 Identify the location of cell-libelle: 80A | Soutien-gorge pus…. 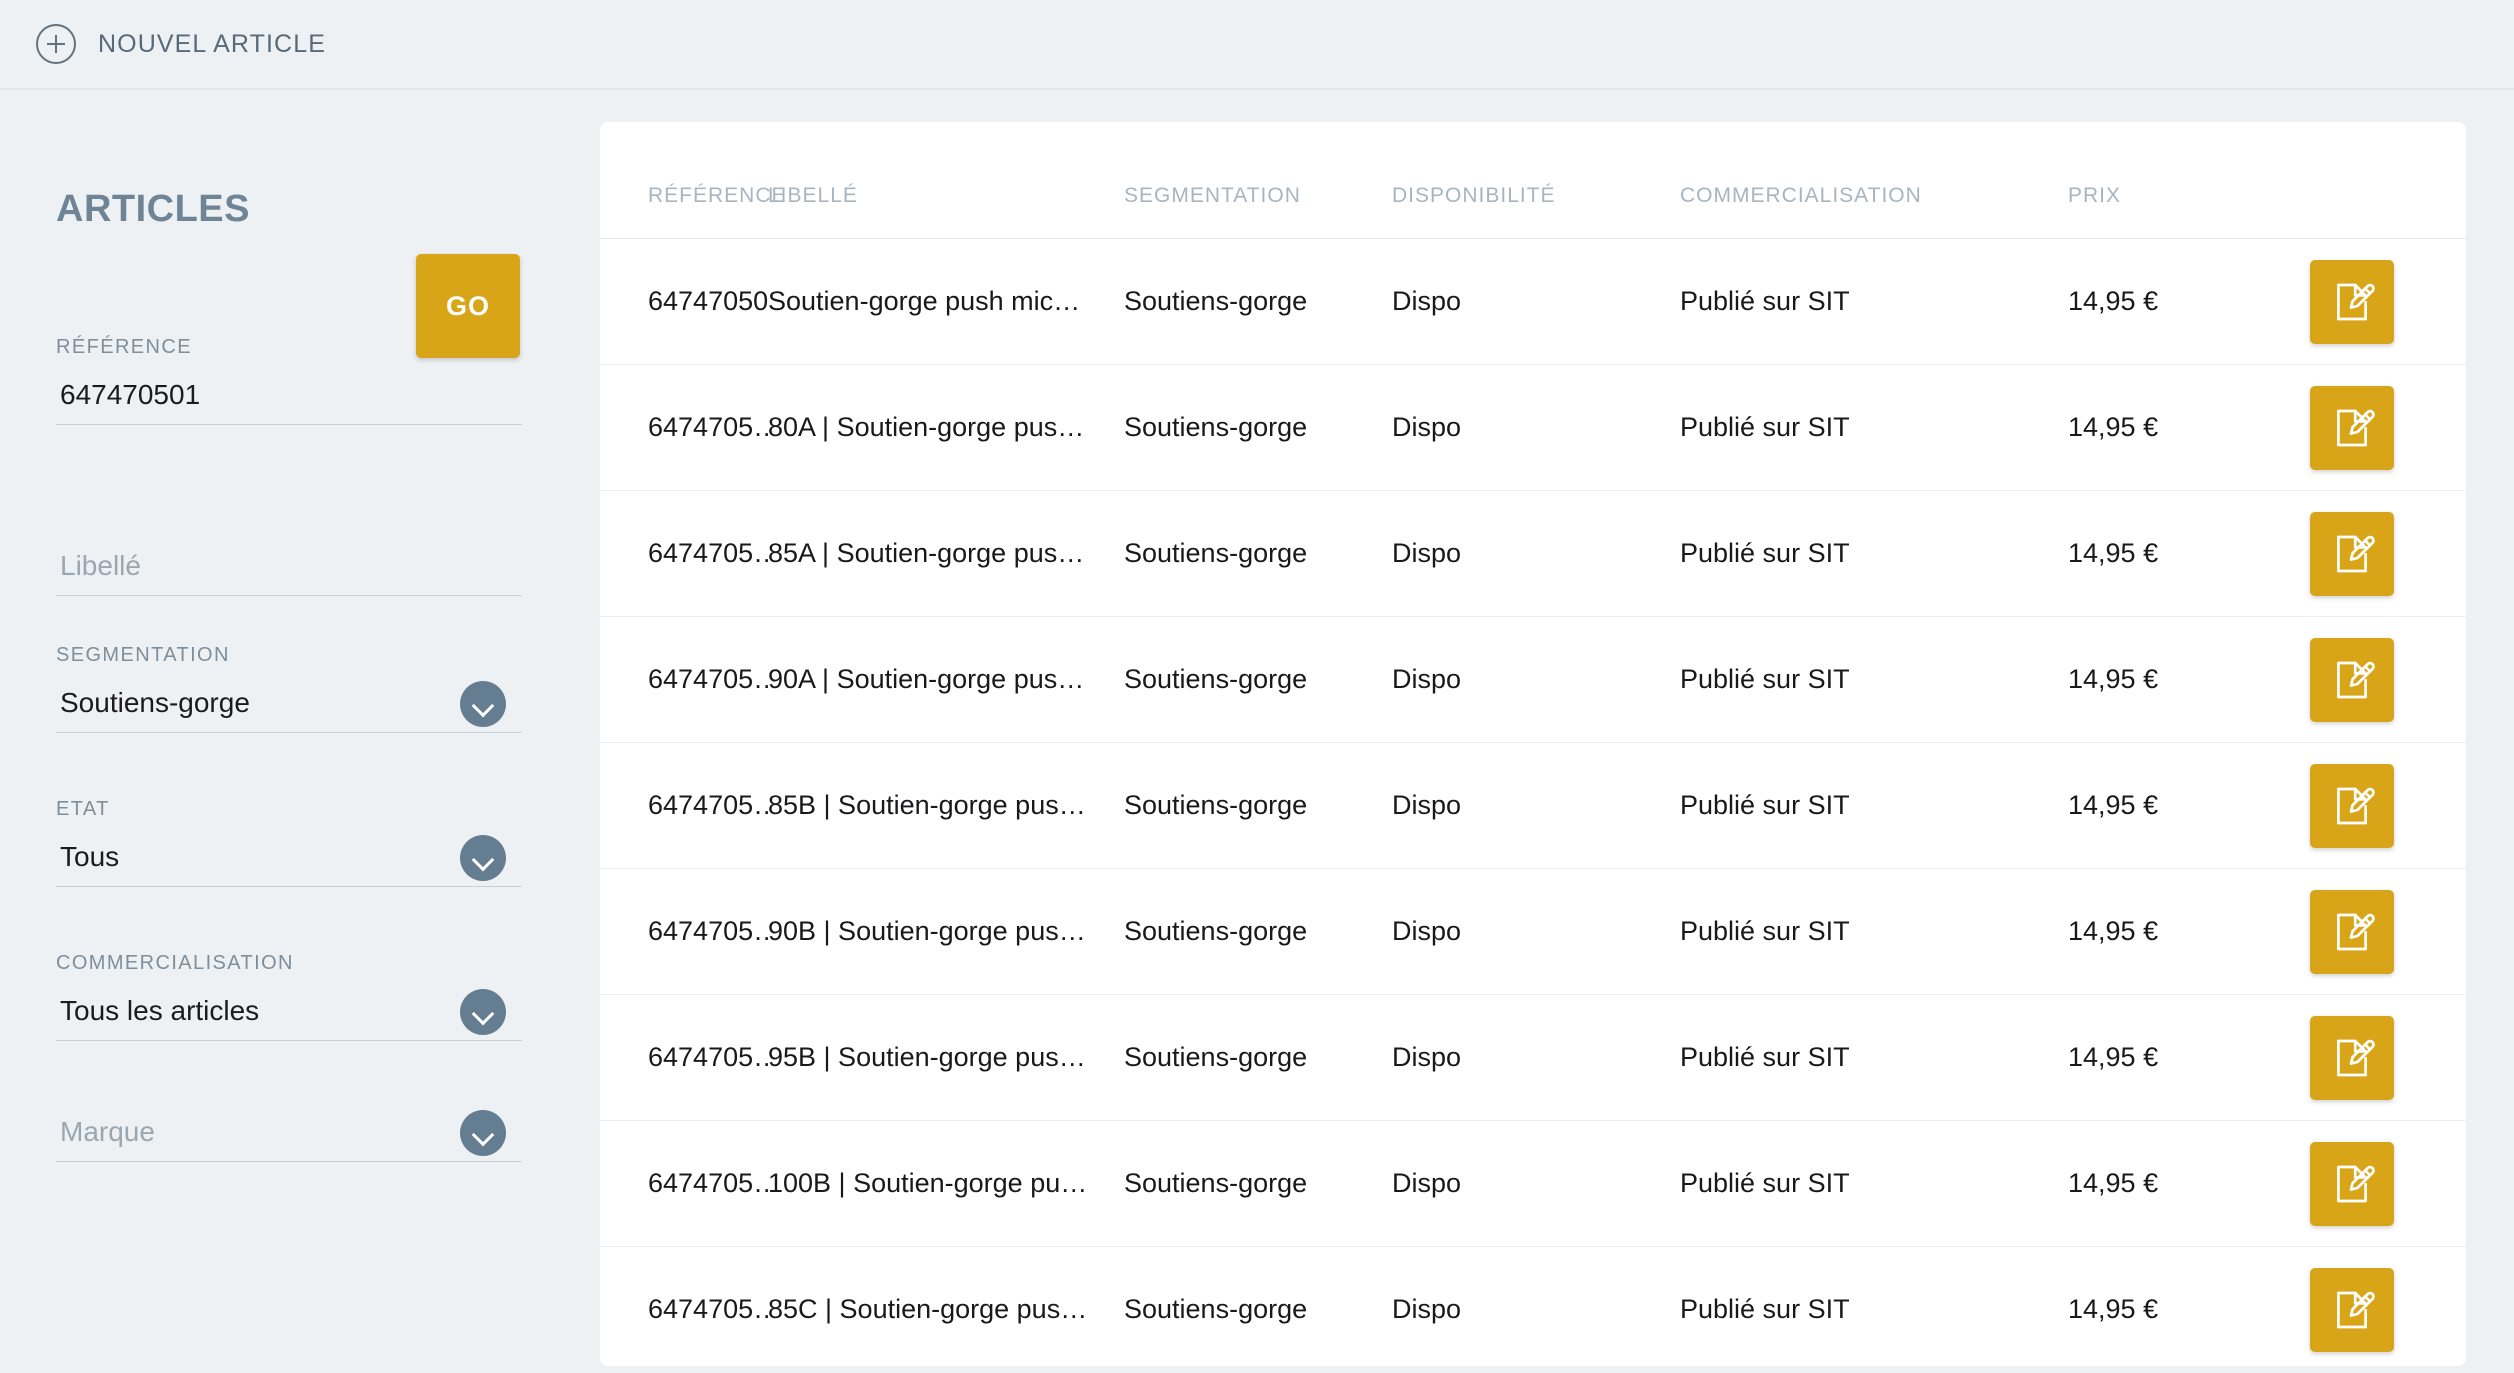
(946, 427).